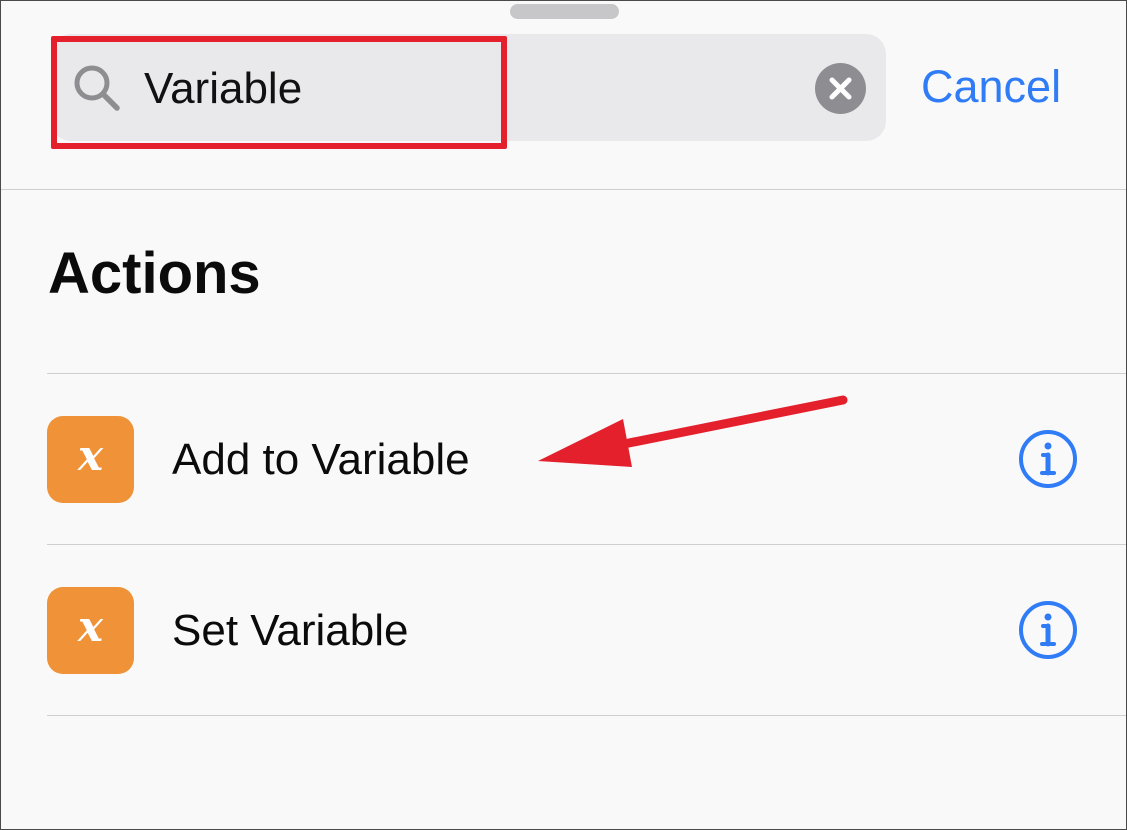 The height and width of the screenshot is (830, 1127). What do you see at coordinates (154, 273) in the screenshot?
I see `section-title-actions: Actions` at bounding box center [154, 273].